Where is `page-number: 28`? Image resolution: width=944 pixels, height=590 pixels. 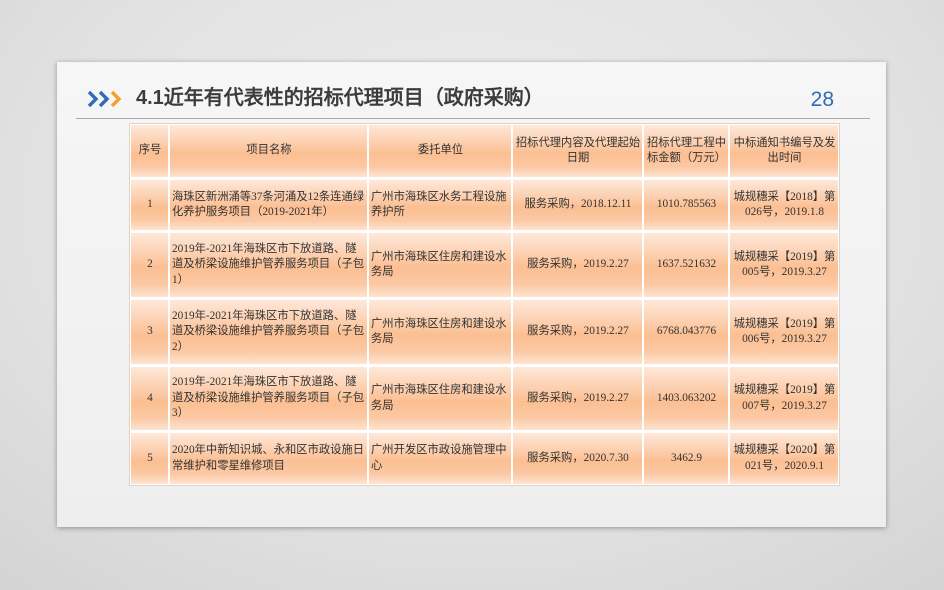
page-number: 28 is located at coordinates (822, 99).